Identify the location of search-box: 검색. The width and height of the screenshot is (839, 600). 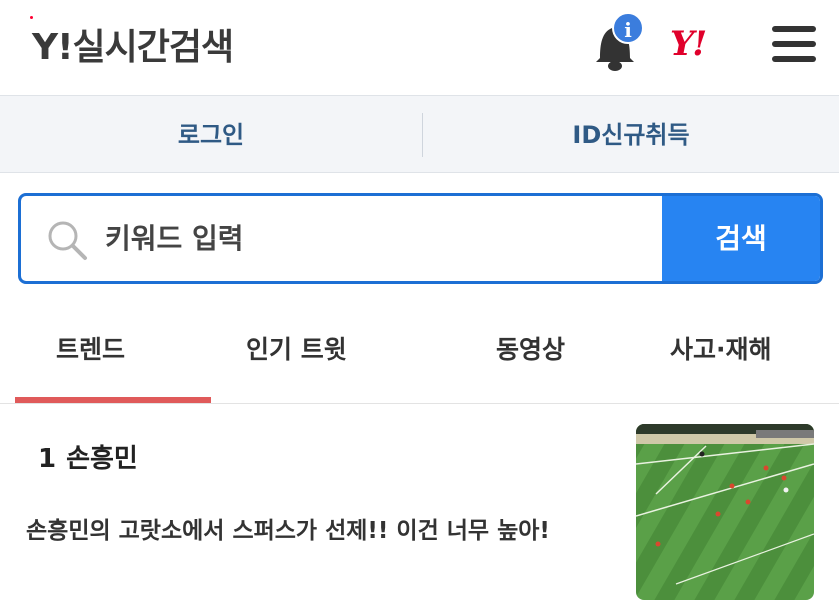
(420, 238).